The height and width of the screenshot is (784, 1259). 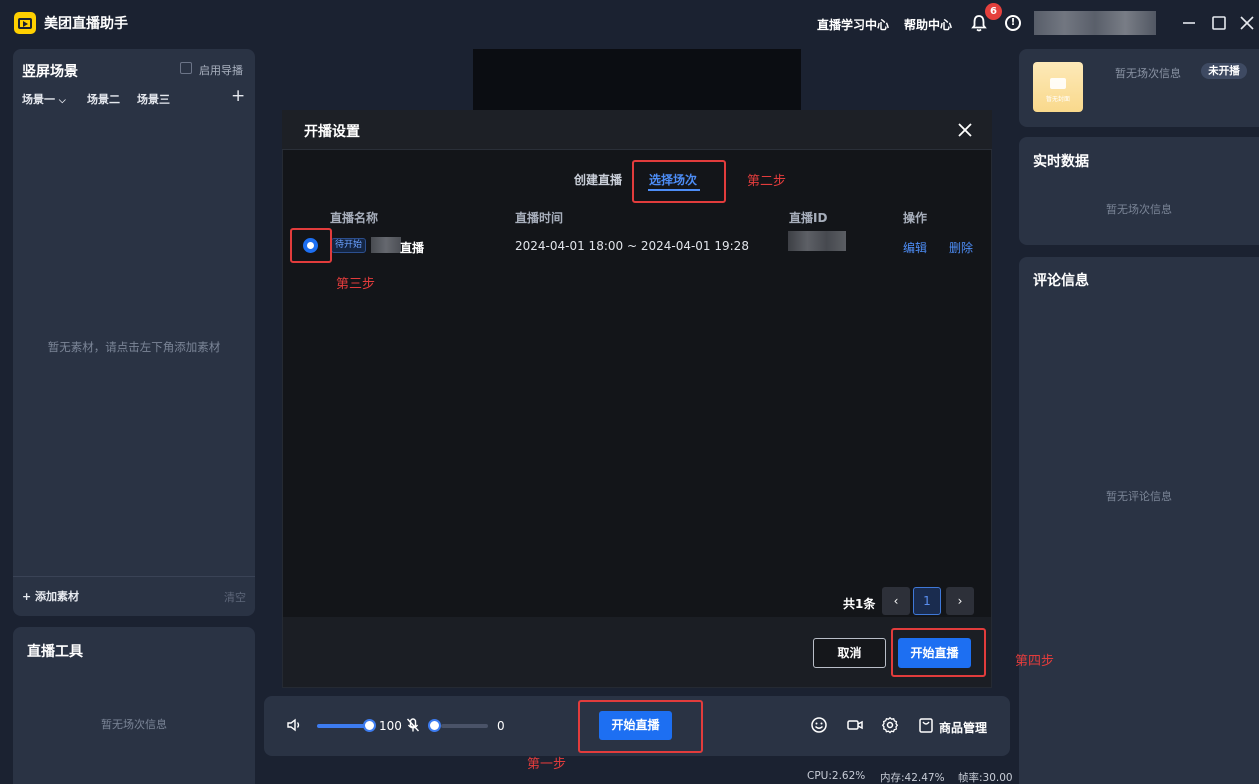 What do you see at coordinates (501, 726) in the screenshot?
I see `mic-value: 0` at bounding box center [501, 726].